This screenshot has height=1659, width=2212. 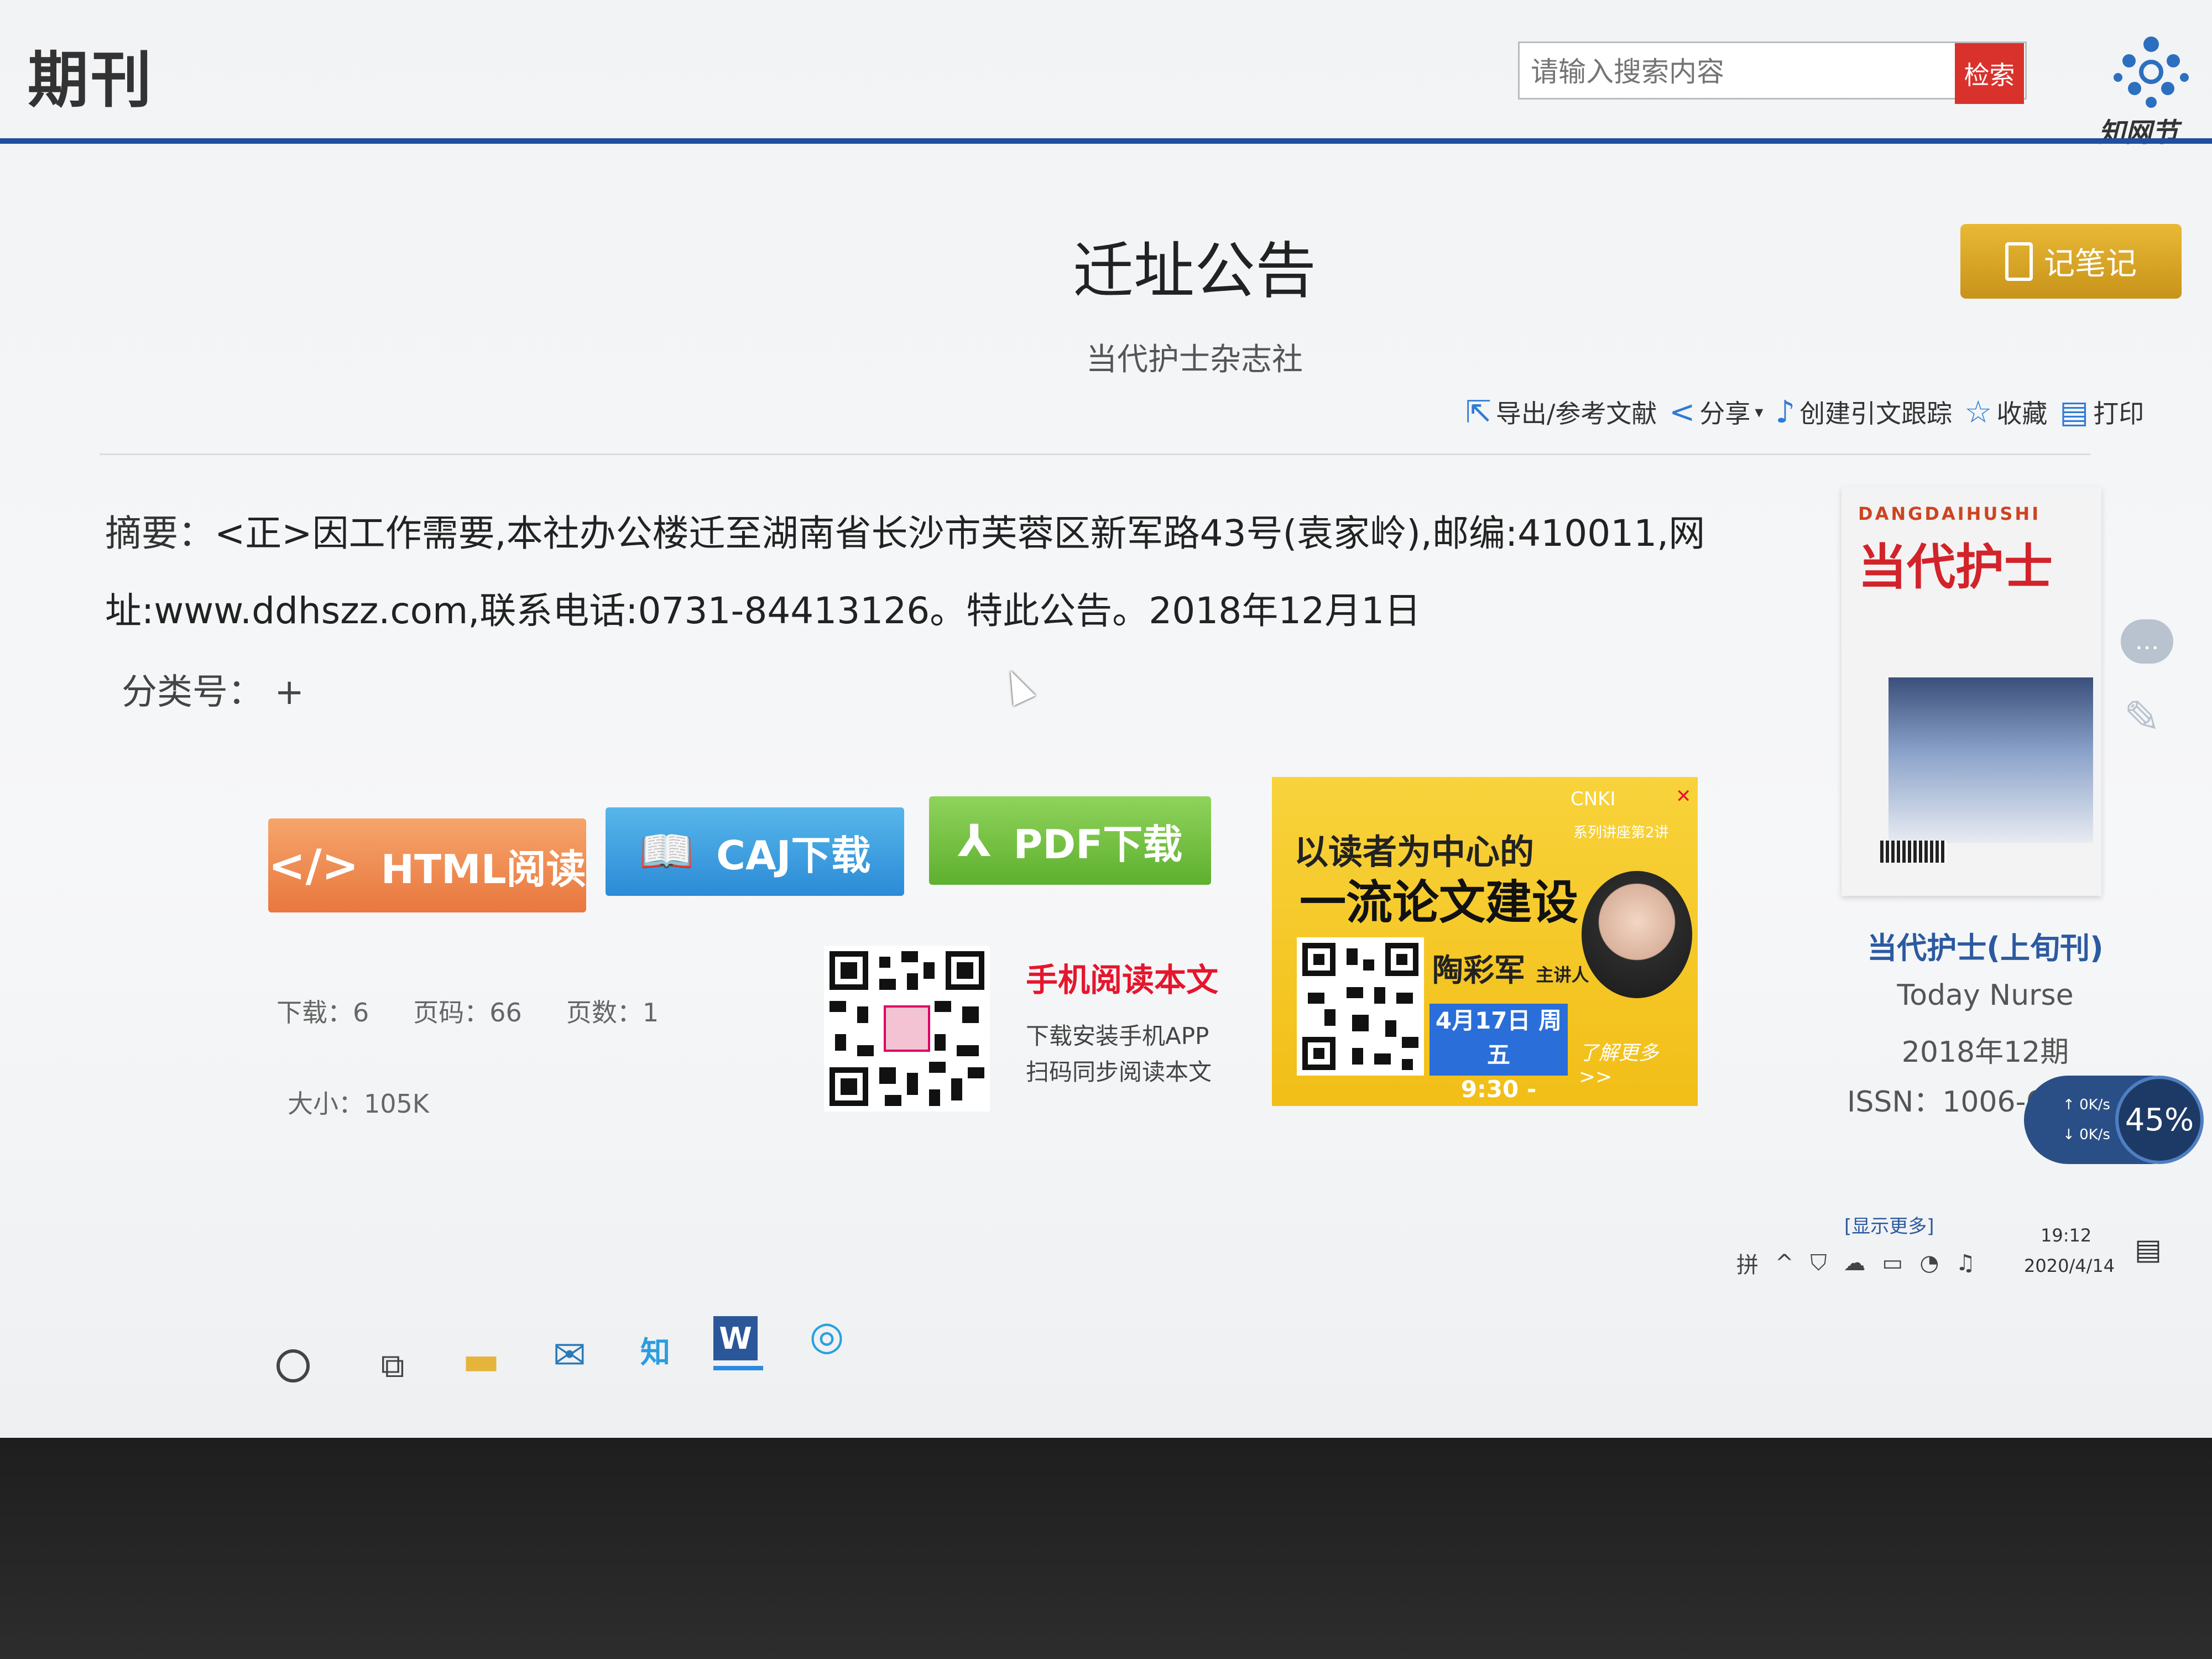 What do you see at coordinates (1439, 903) in the screenshot?
I see `ad-headline-2: 一流论文建设` at bounding box center [1439, 903].